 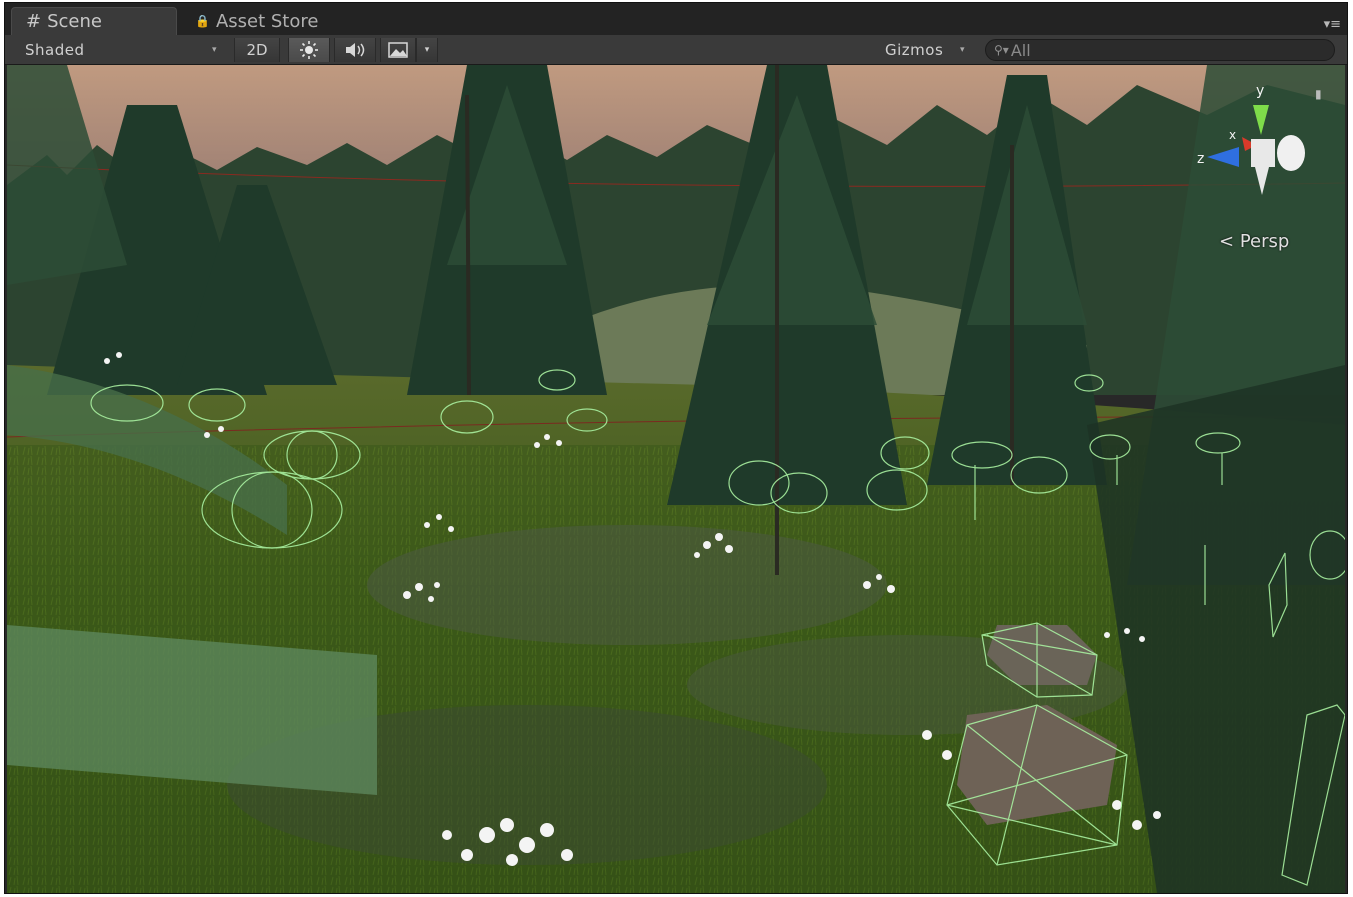 What do you see at coordinates (34, 21) in the screenshot?
I see `grid-icon: #` at bounding box center [34, 21].